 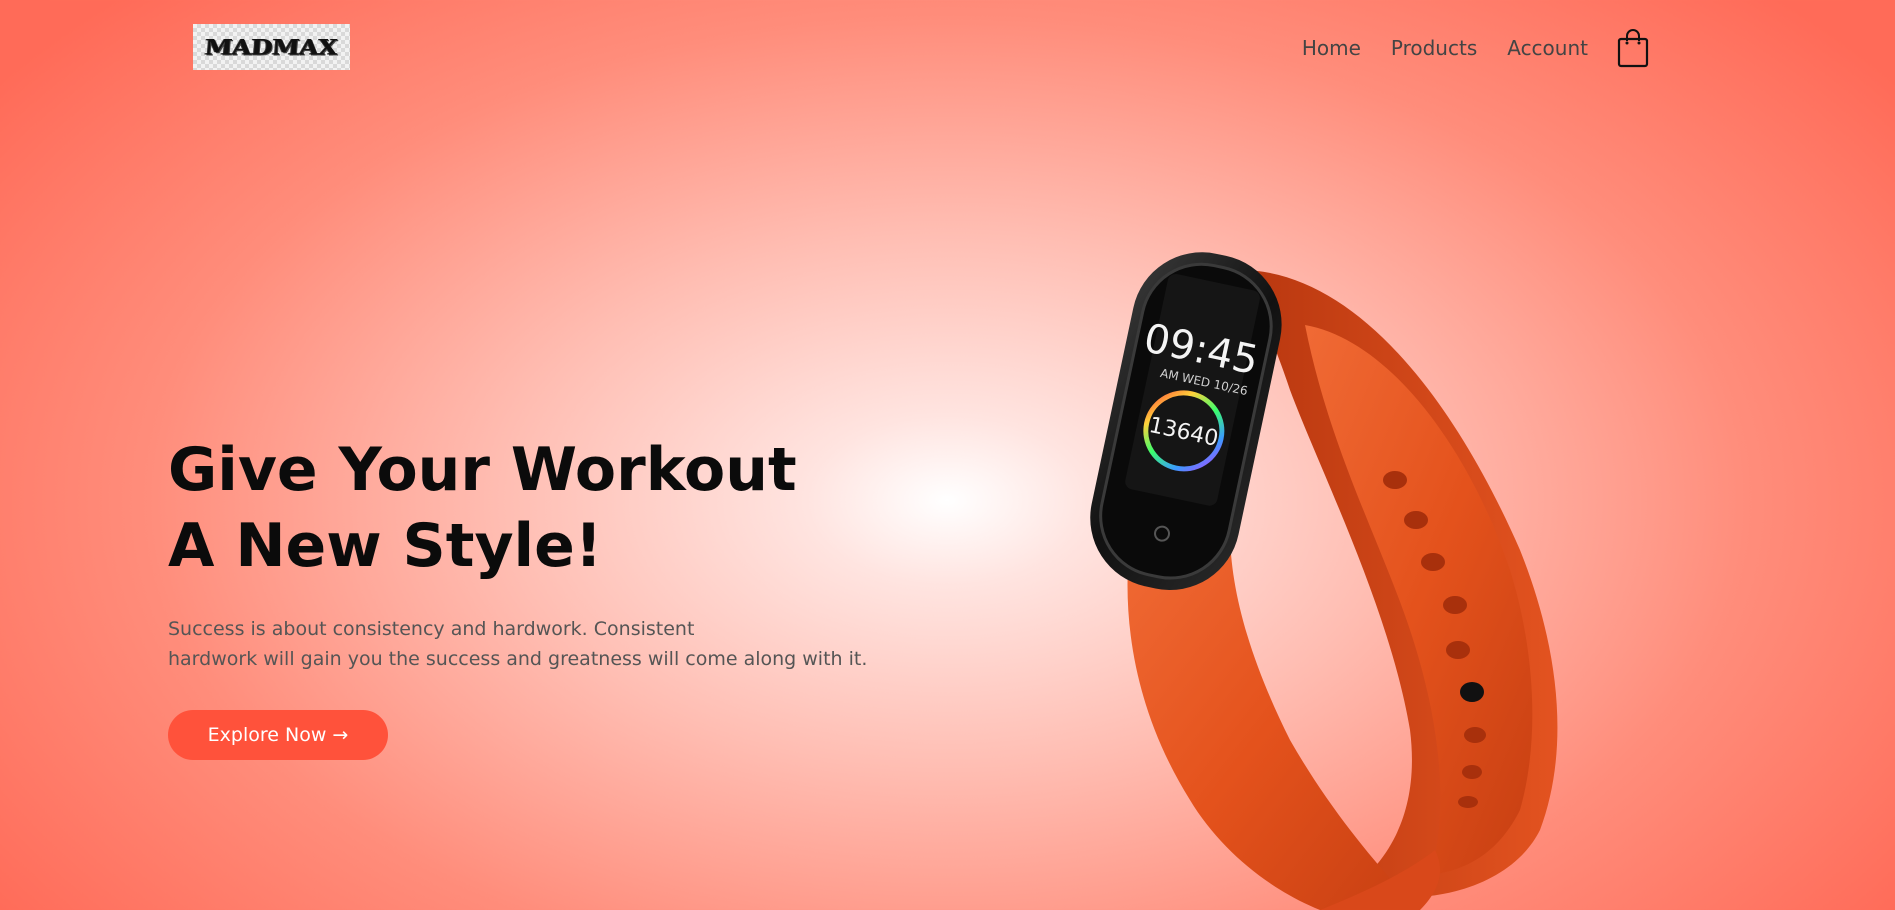 What do you see at coordinates (1331, 48) in the screenshot?
I see `nav-link-home: Home` at bounding box center [1331, 48].